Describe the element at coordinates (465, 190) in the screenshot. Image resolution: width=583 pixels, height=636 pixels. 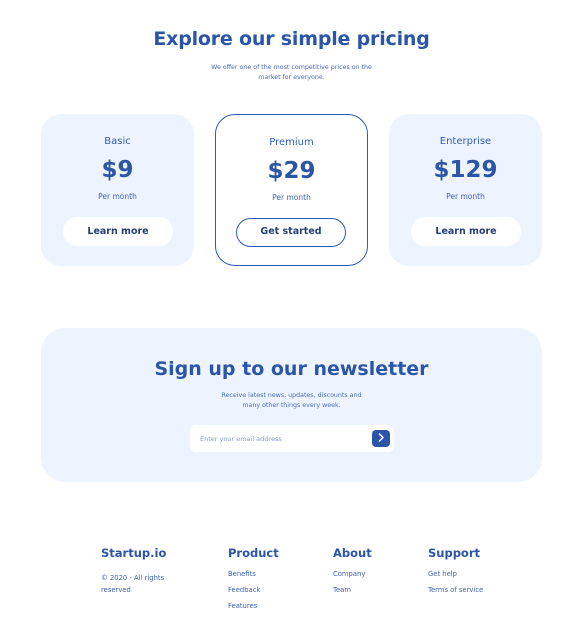
I see `pricing-card-enterprise: Enterprise $129 Per month Learn more` at that location.